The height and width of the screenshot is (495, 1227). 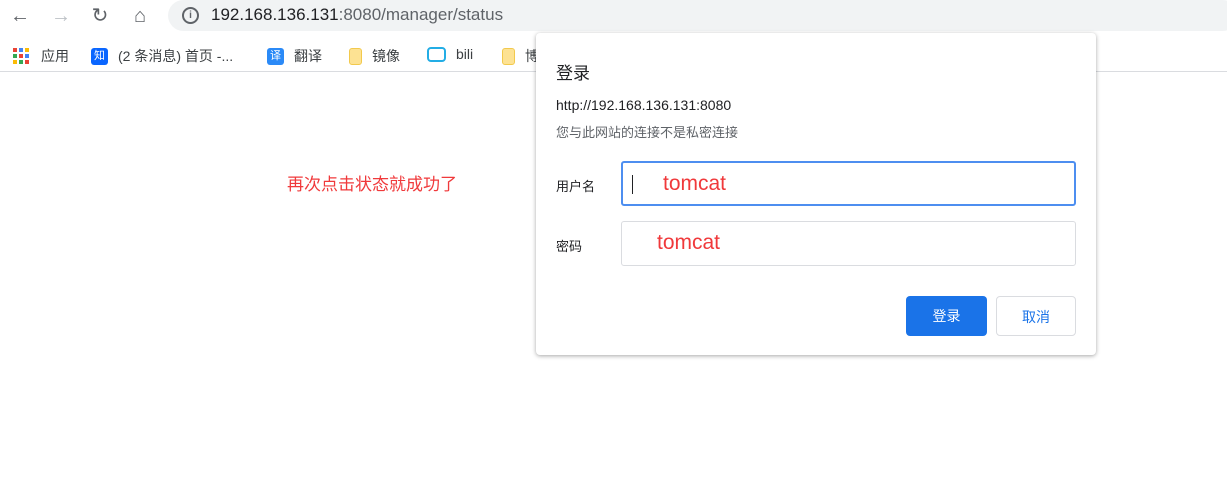 I want to click on dialog-origin: http://192.168.136.131:8080, so click(x=644, y=105).